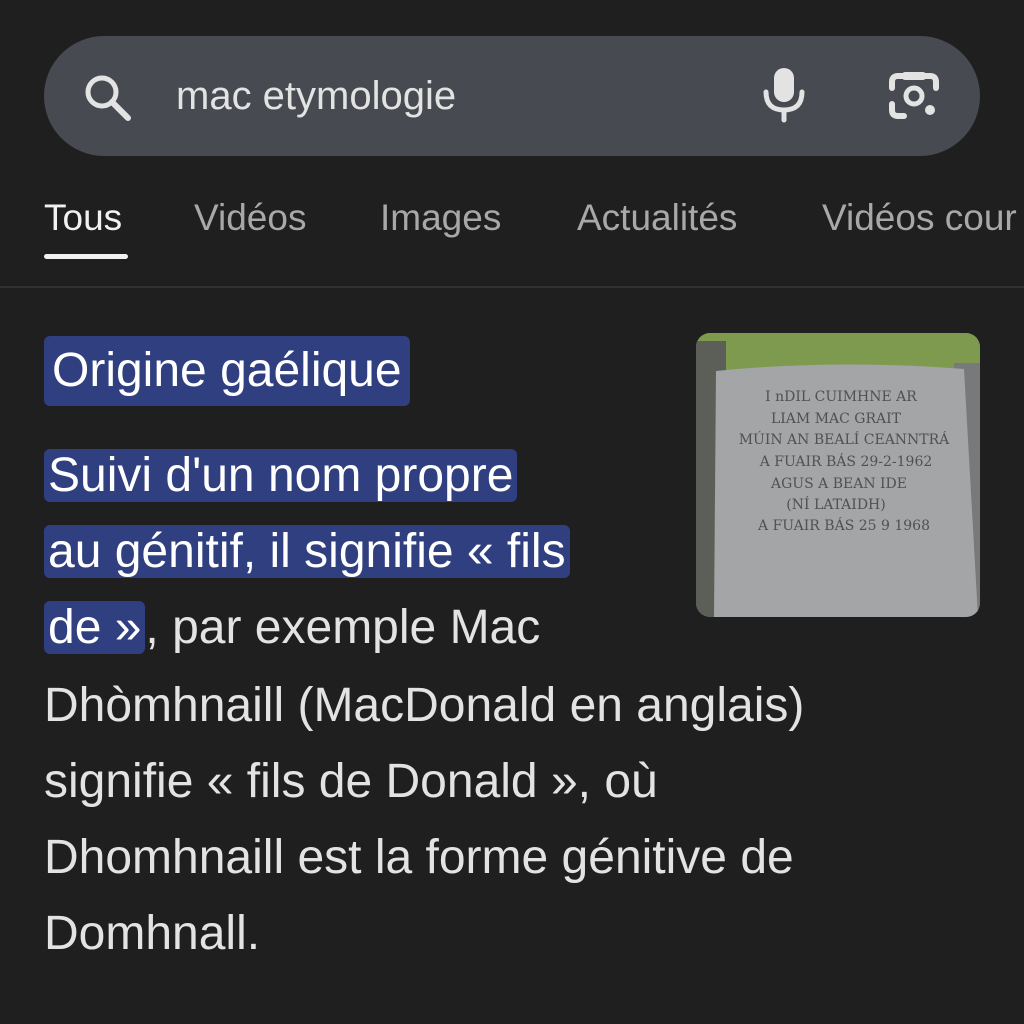  What do you see at coordinates (86, 256) in the screenshot?
I see `active-tab-indicator` at bounding box center [86, 256].